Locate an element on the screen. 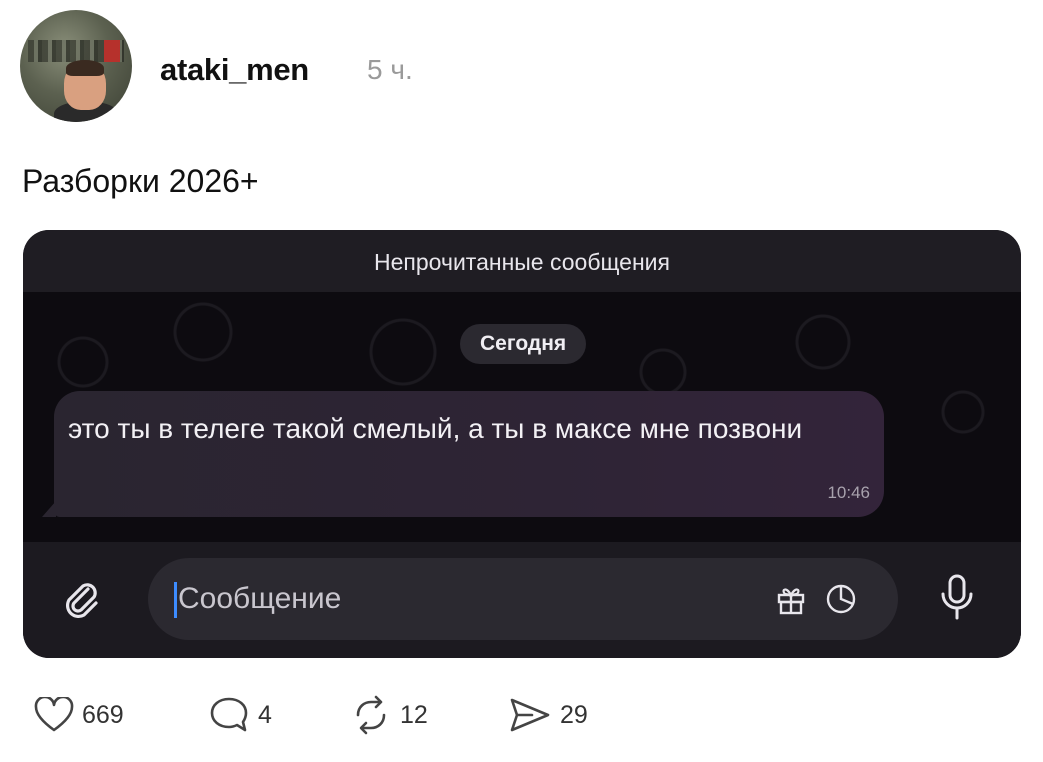 The height and width of the screenshot is (762, 1043). gift-icon is located at coordinates (791, 599).